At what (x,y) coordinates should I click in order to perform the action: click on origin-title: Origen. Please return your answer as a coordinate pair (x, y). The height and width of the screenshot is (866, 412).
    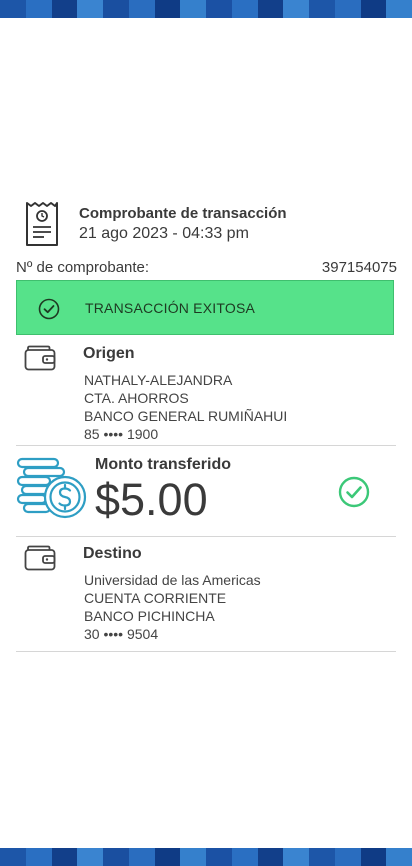
    Looking at the image, I should click on (109, 353).